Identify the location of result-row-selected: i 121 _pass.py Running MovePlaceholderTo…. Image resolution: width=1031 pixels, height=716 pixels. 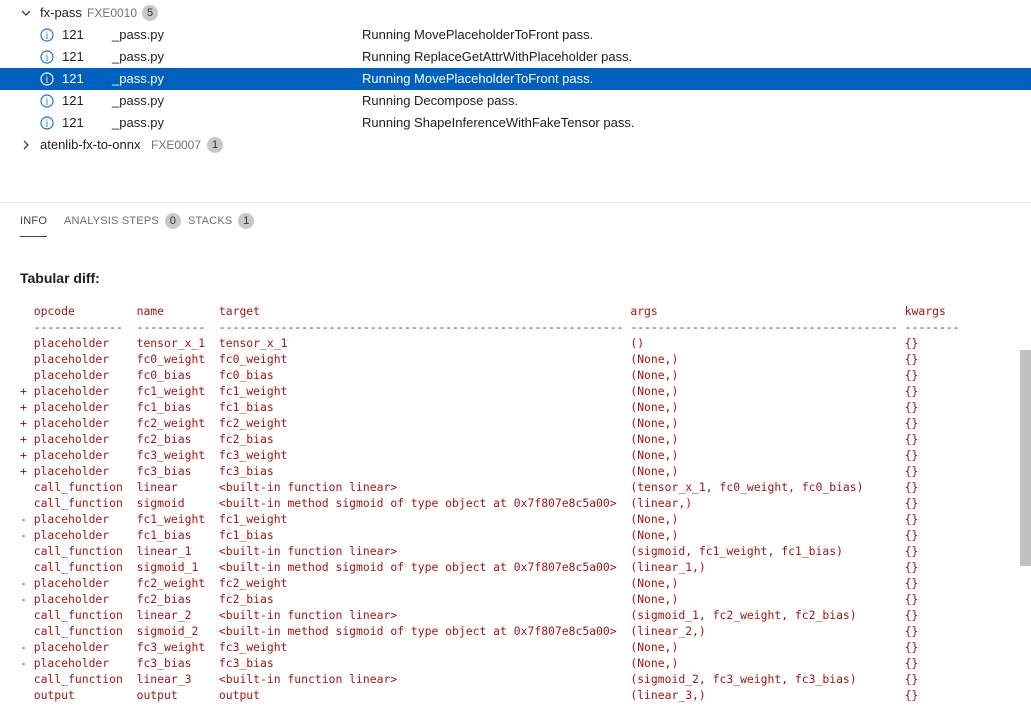
(515, 79).